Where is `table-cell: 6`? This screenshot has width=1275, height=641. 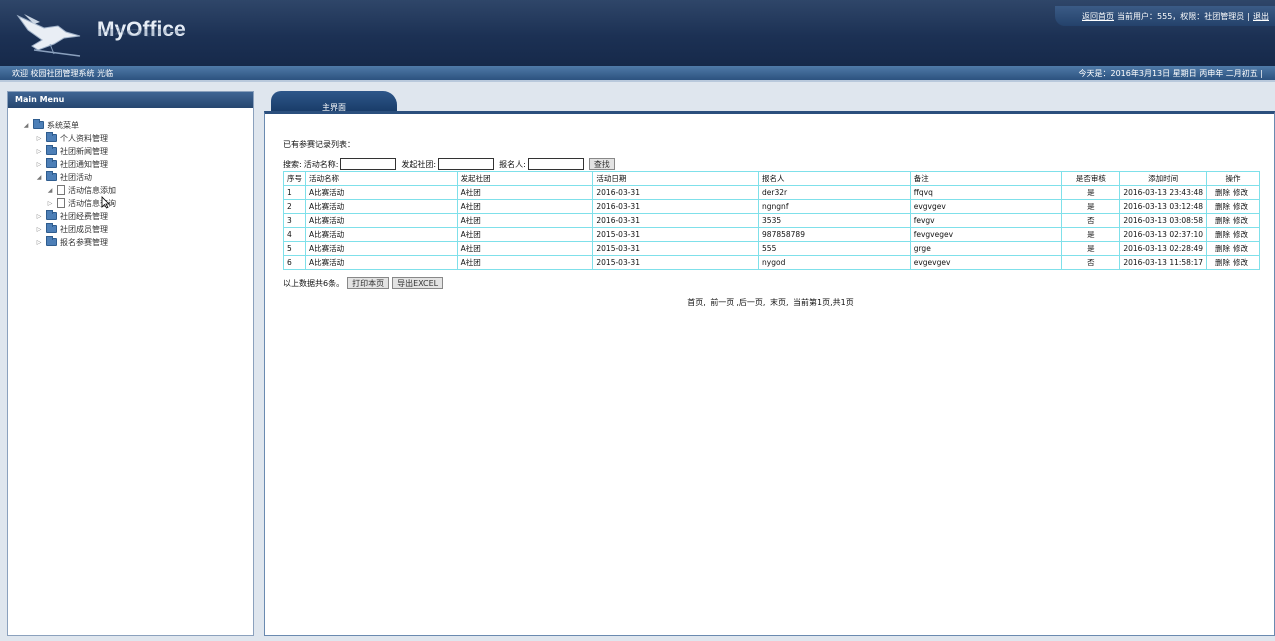 table-cell: 6 is located at coordinates (294, 262).